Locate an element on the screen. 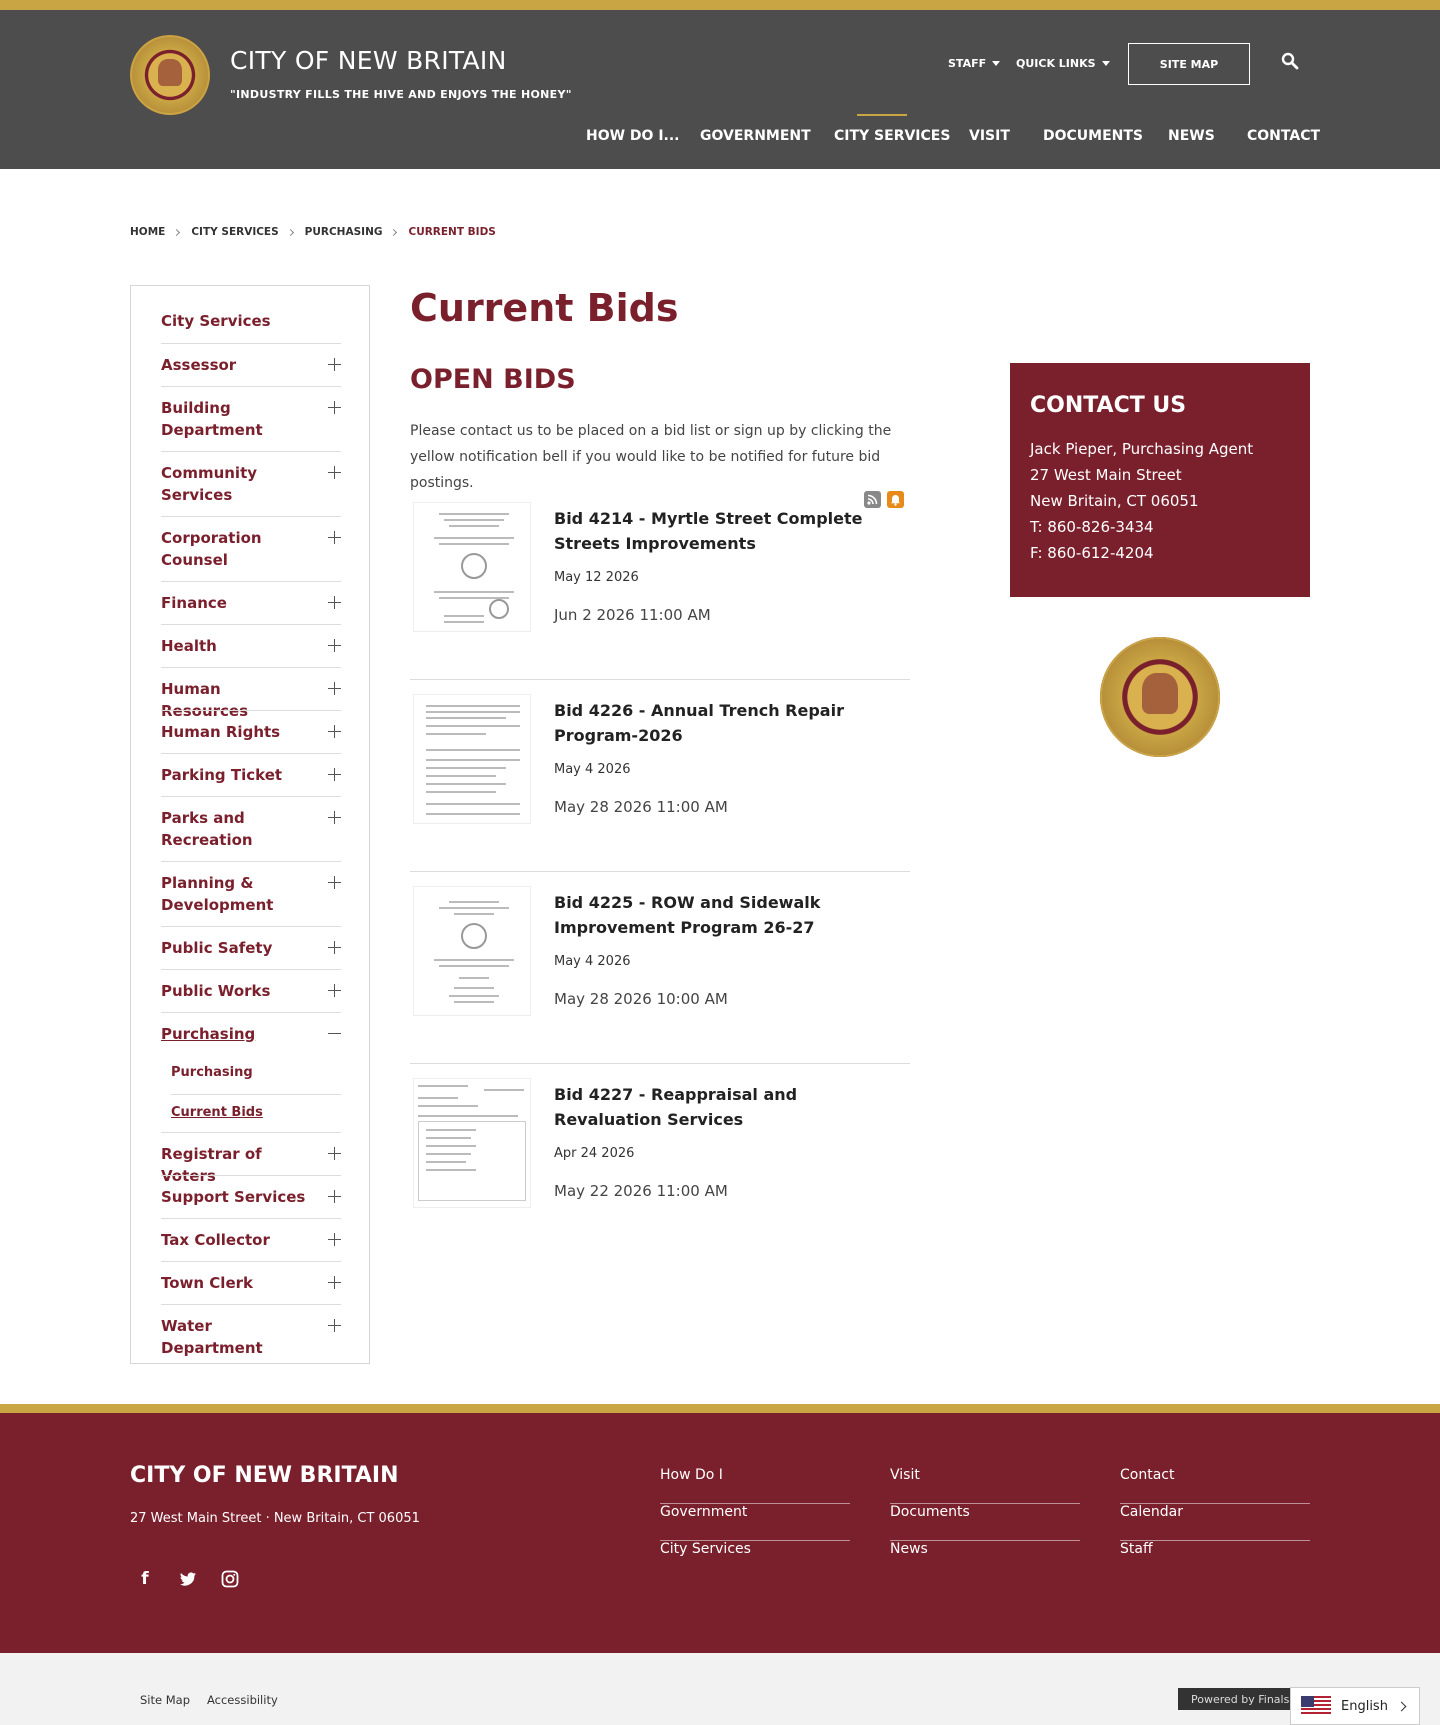 The height and width of the screenshot is (1725, 1440). sidebar-title: City Services is located at coordinates (216, 321).